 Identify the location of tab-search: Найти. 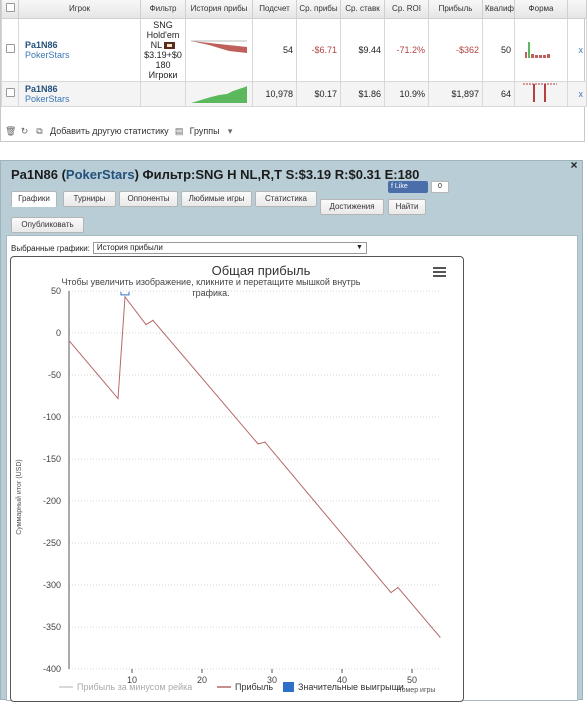
(407, 207).